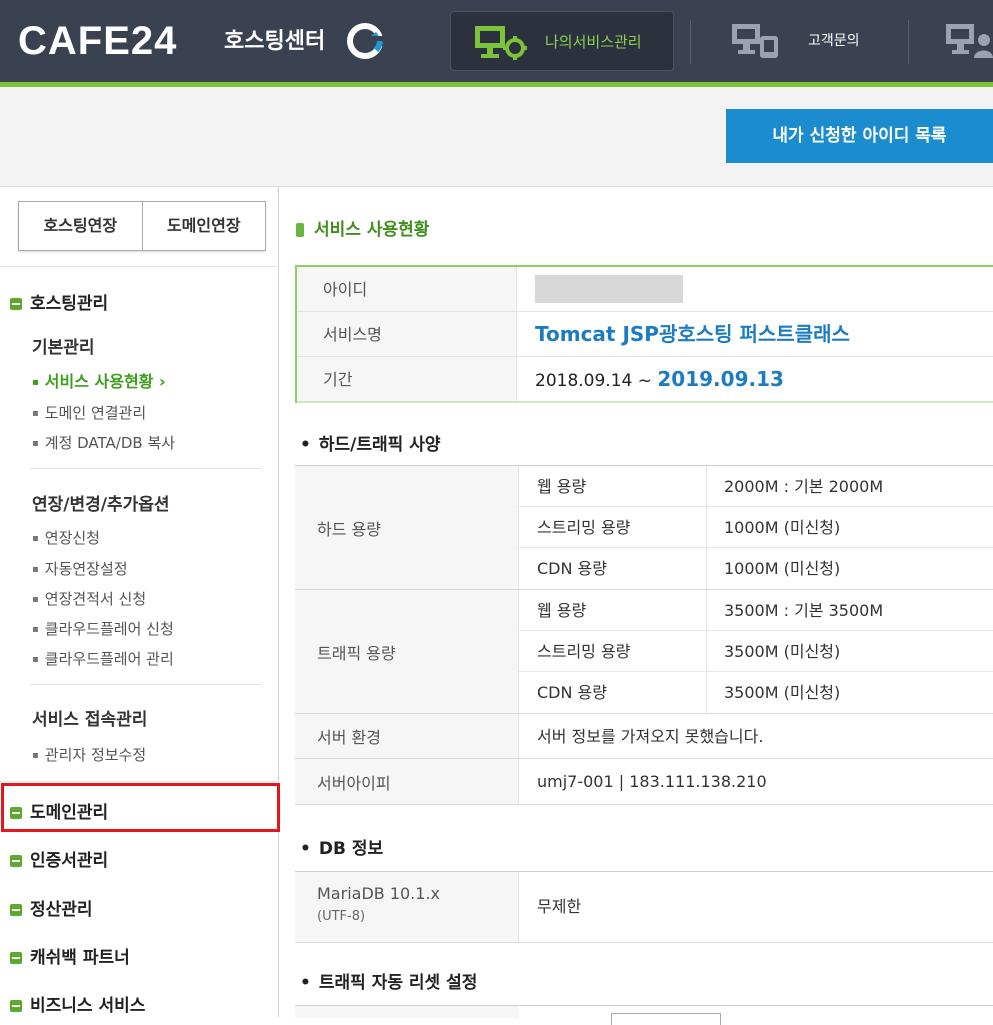 The height and width of the screenshot is (1025, 993). Describe the element at coordinates (389, 983) in the screenshot. I see `traffic-reset-title: 트래픽 자동 리셋 설정` at that location.